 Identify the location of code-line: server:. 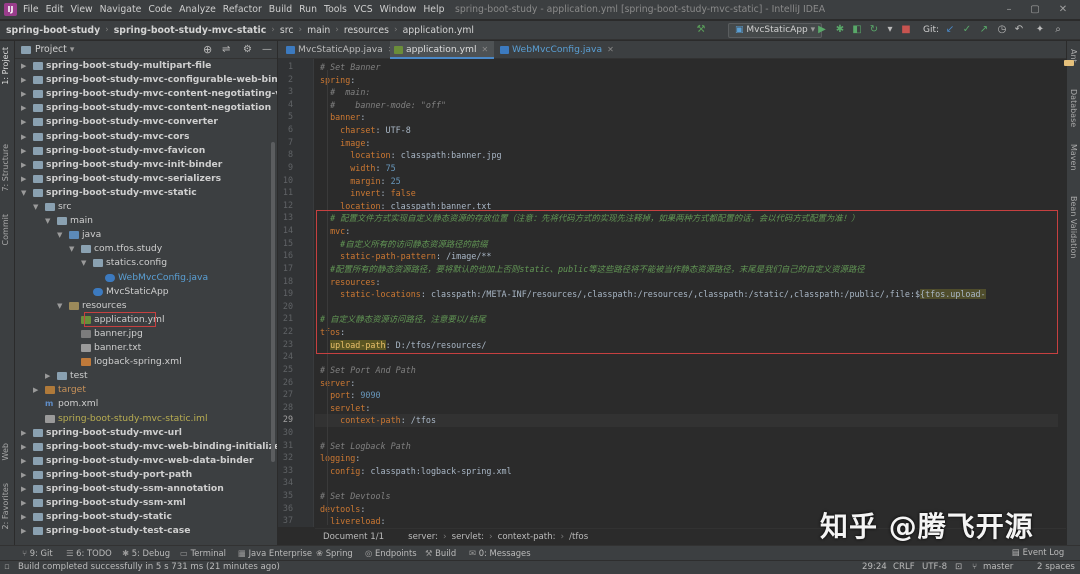
(337, 383).